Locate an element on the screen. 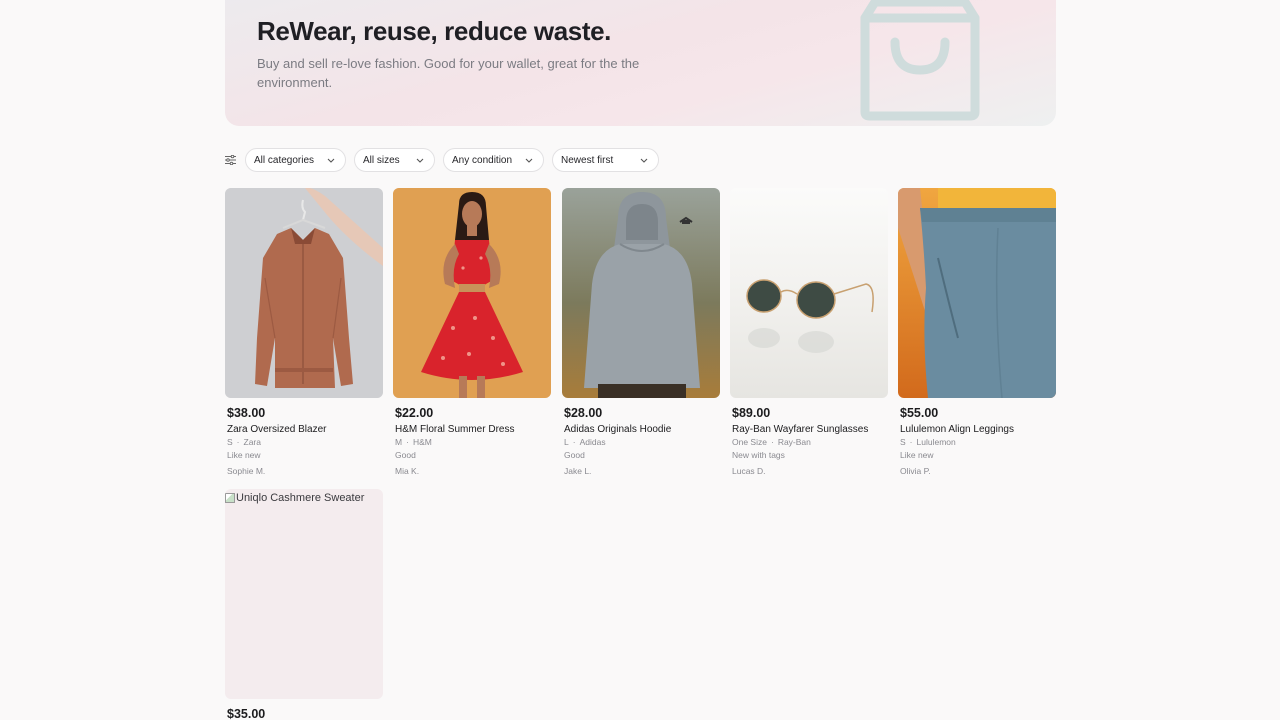  product-seller: Lucas D. is located at coordinates (749, 471).